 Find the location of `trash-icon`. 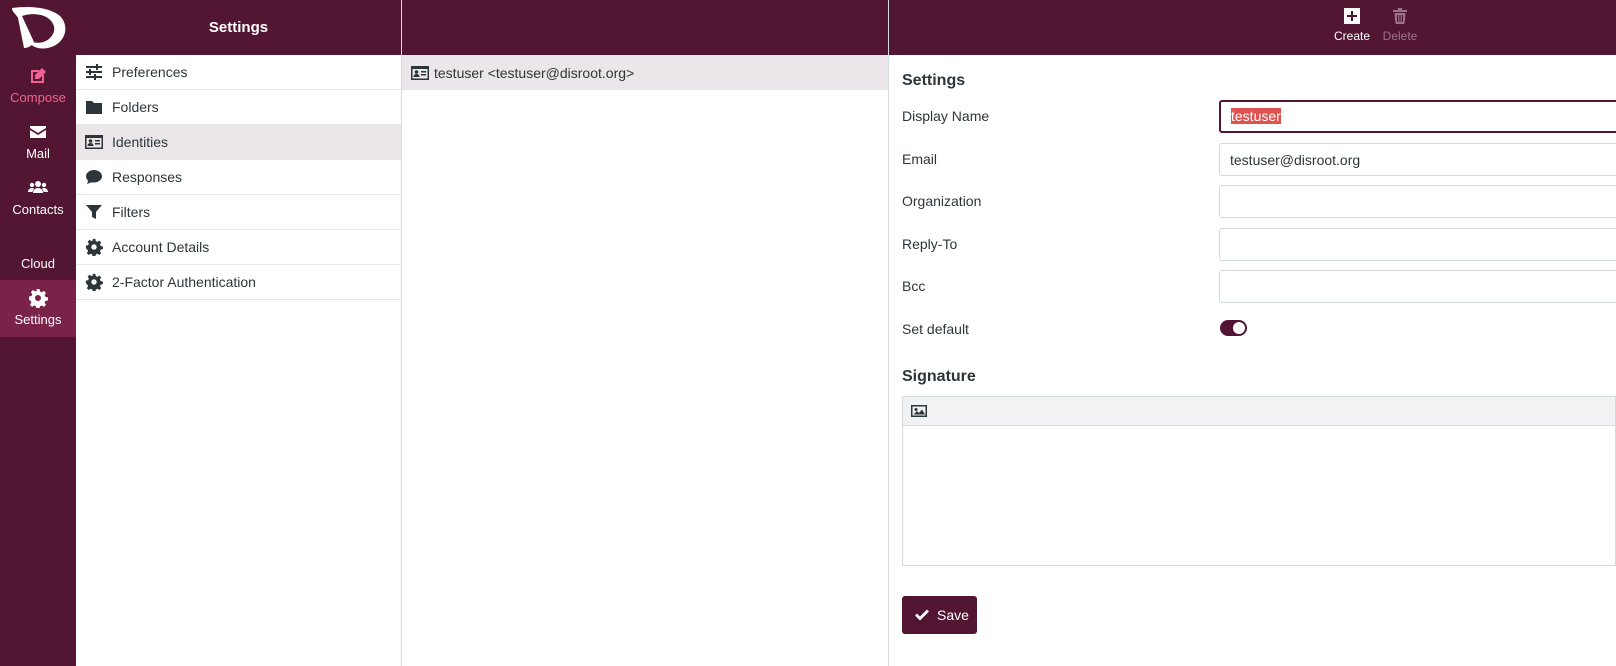

trash-icon is located at coordinates (1400, 16).